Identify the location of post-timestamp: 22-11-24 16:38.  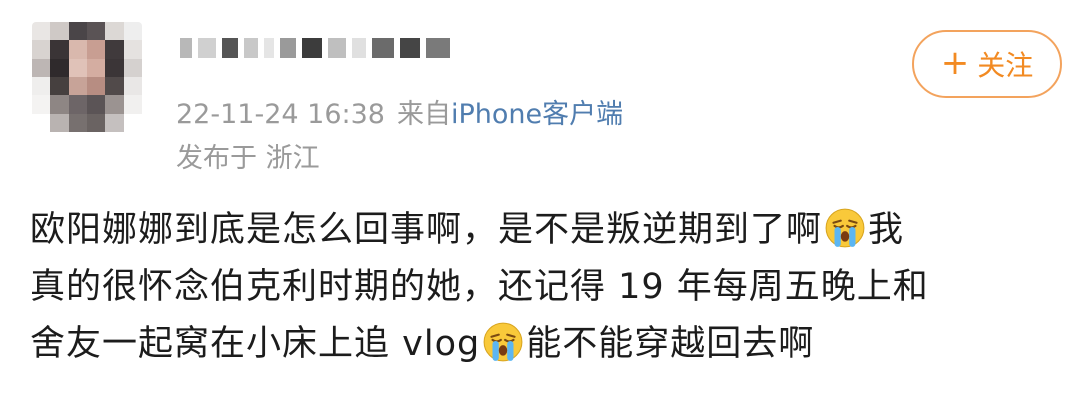
(280, 114).